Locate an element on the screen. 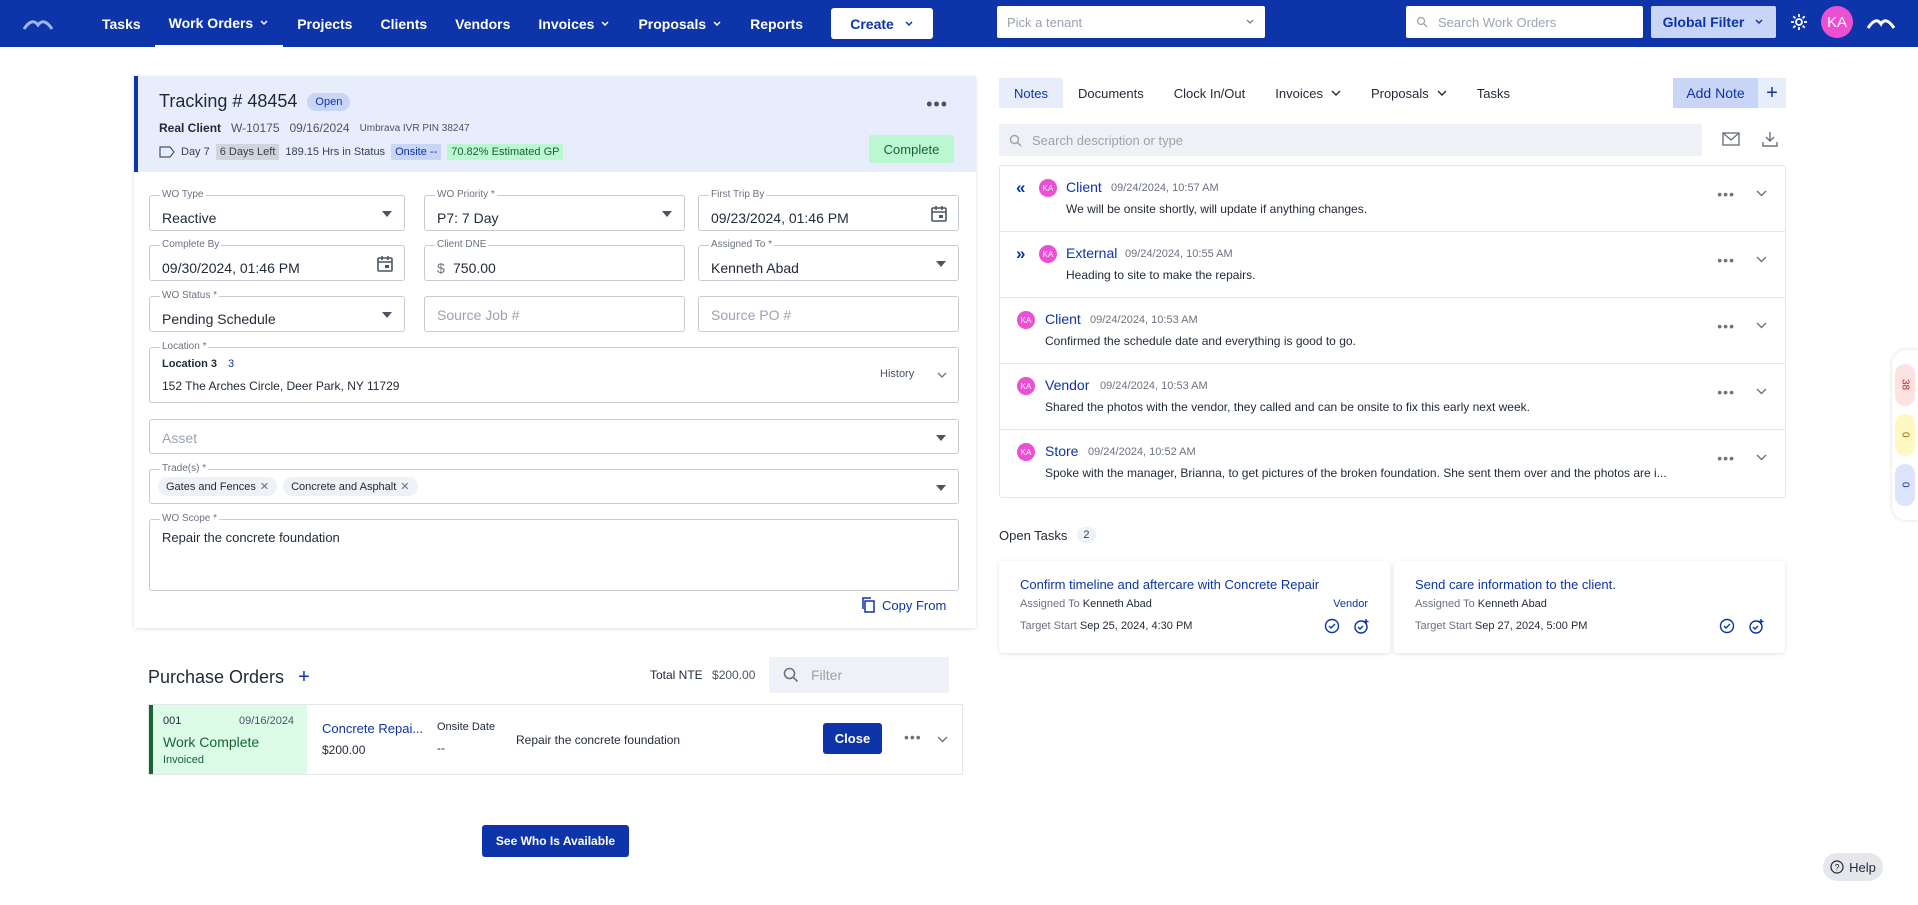  source-job-input: Source Job # is located at coordinates (554, 314).